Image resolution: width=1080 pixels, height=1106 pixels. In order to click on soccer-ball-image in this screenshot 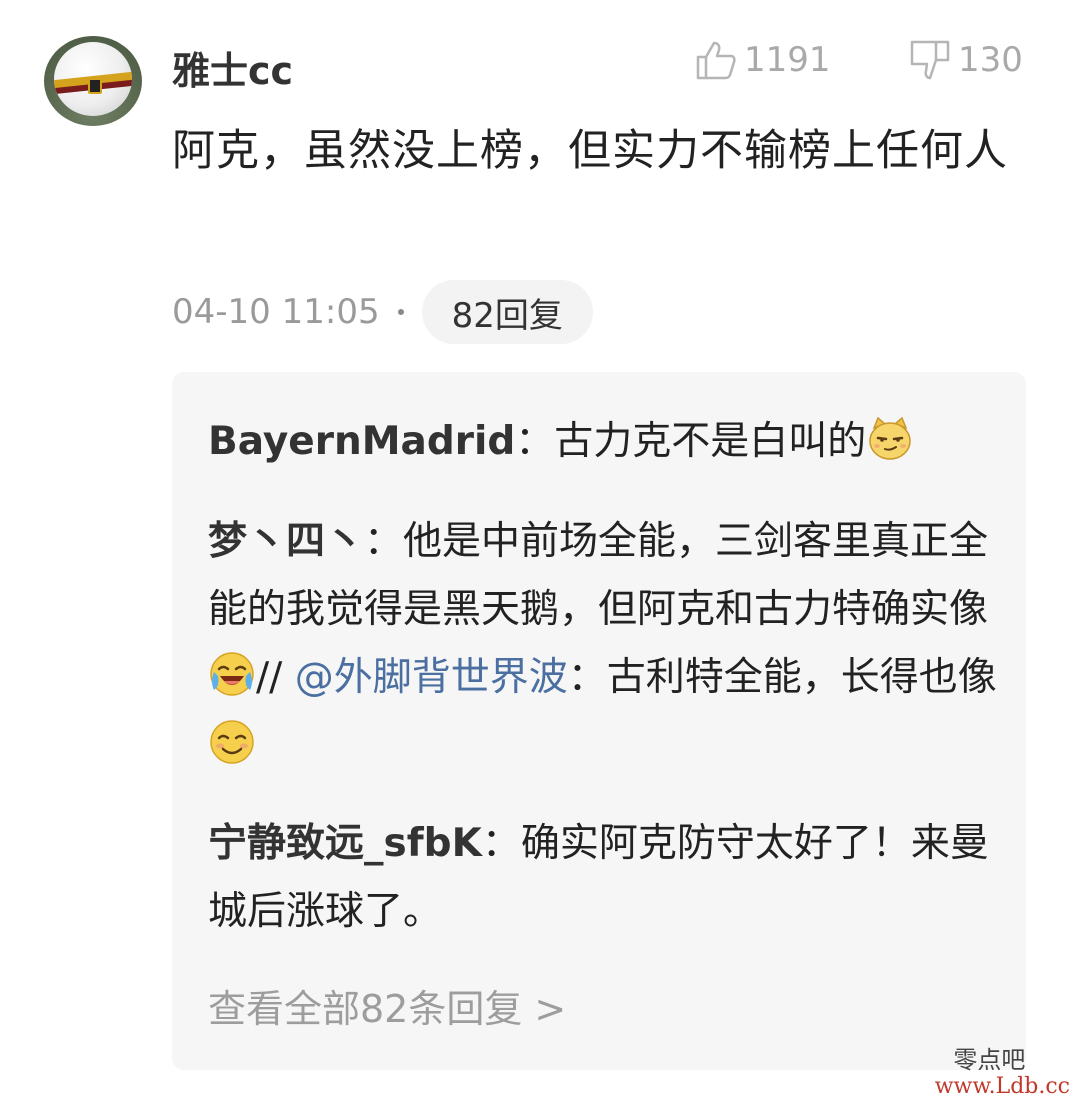, I will do `click(93, 79)`.